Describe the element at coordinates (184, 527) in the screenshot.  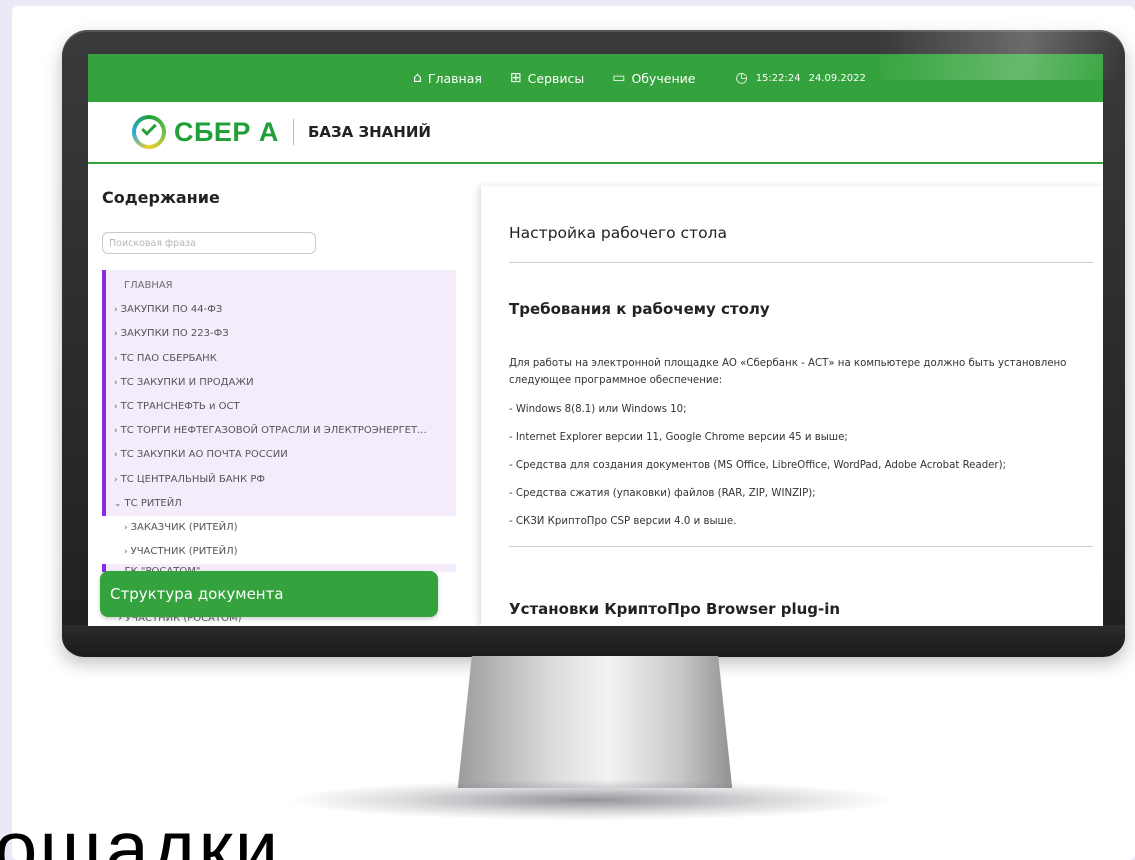
I see `toc-item-label: ЗАКАЗЧИК (РИТЕЙЛ)` at that location.